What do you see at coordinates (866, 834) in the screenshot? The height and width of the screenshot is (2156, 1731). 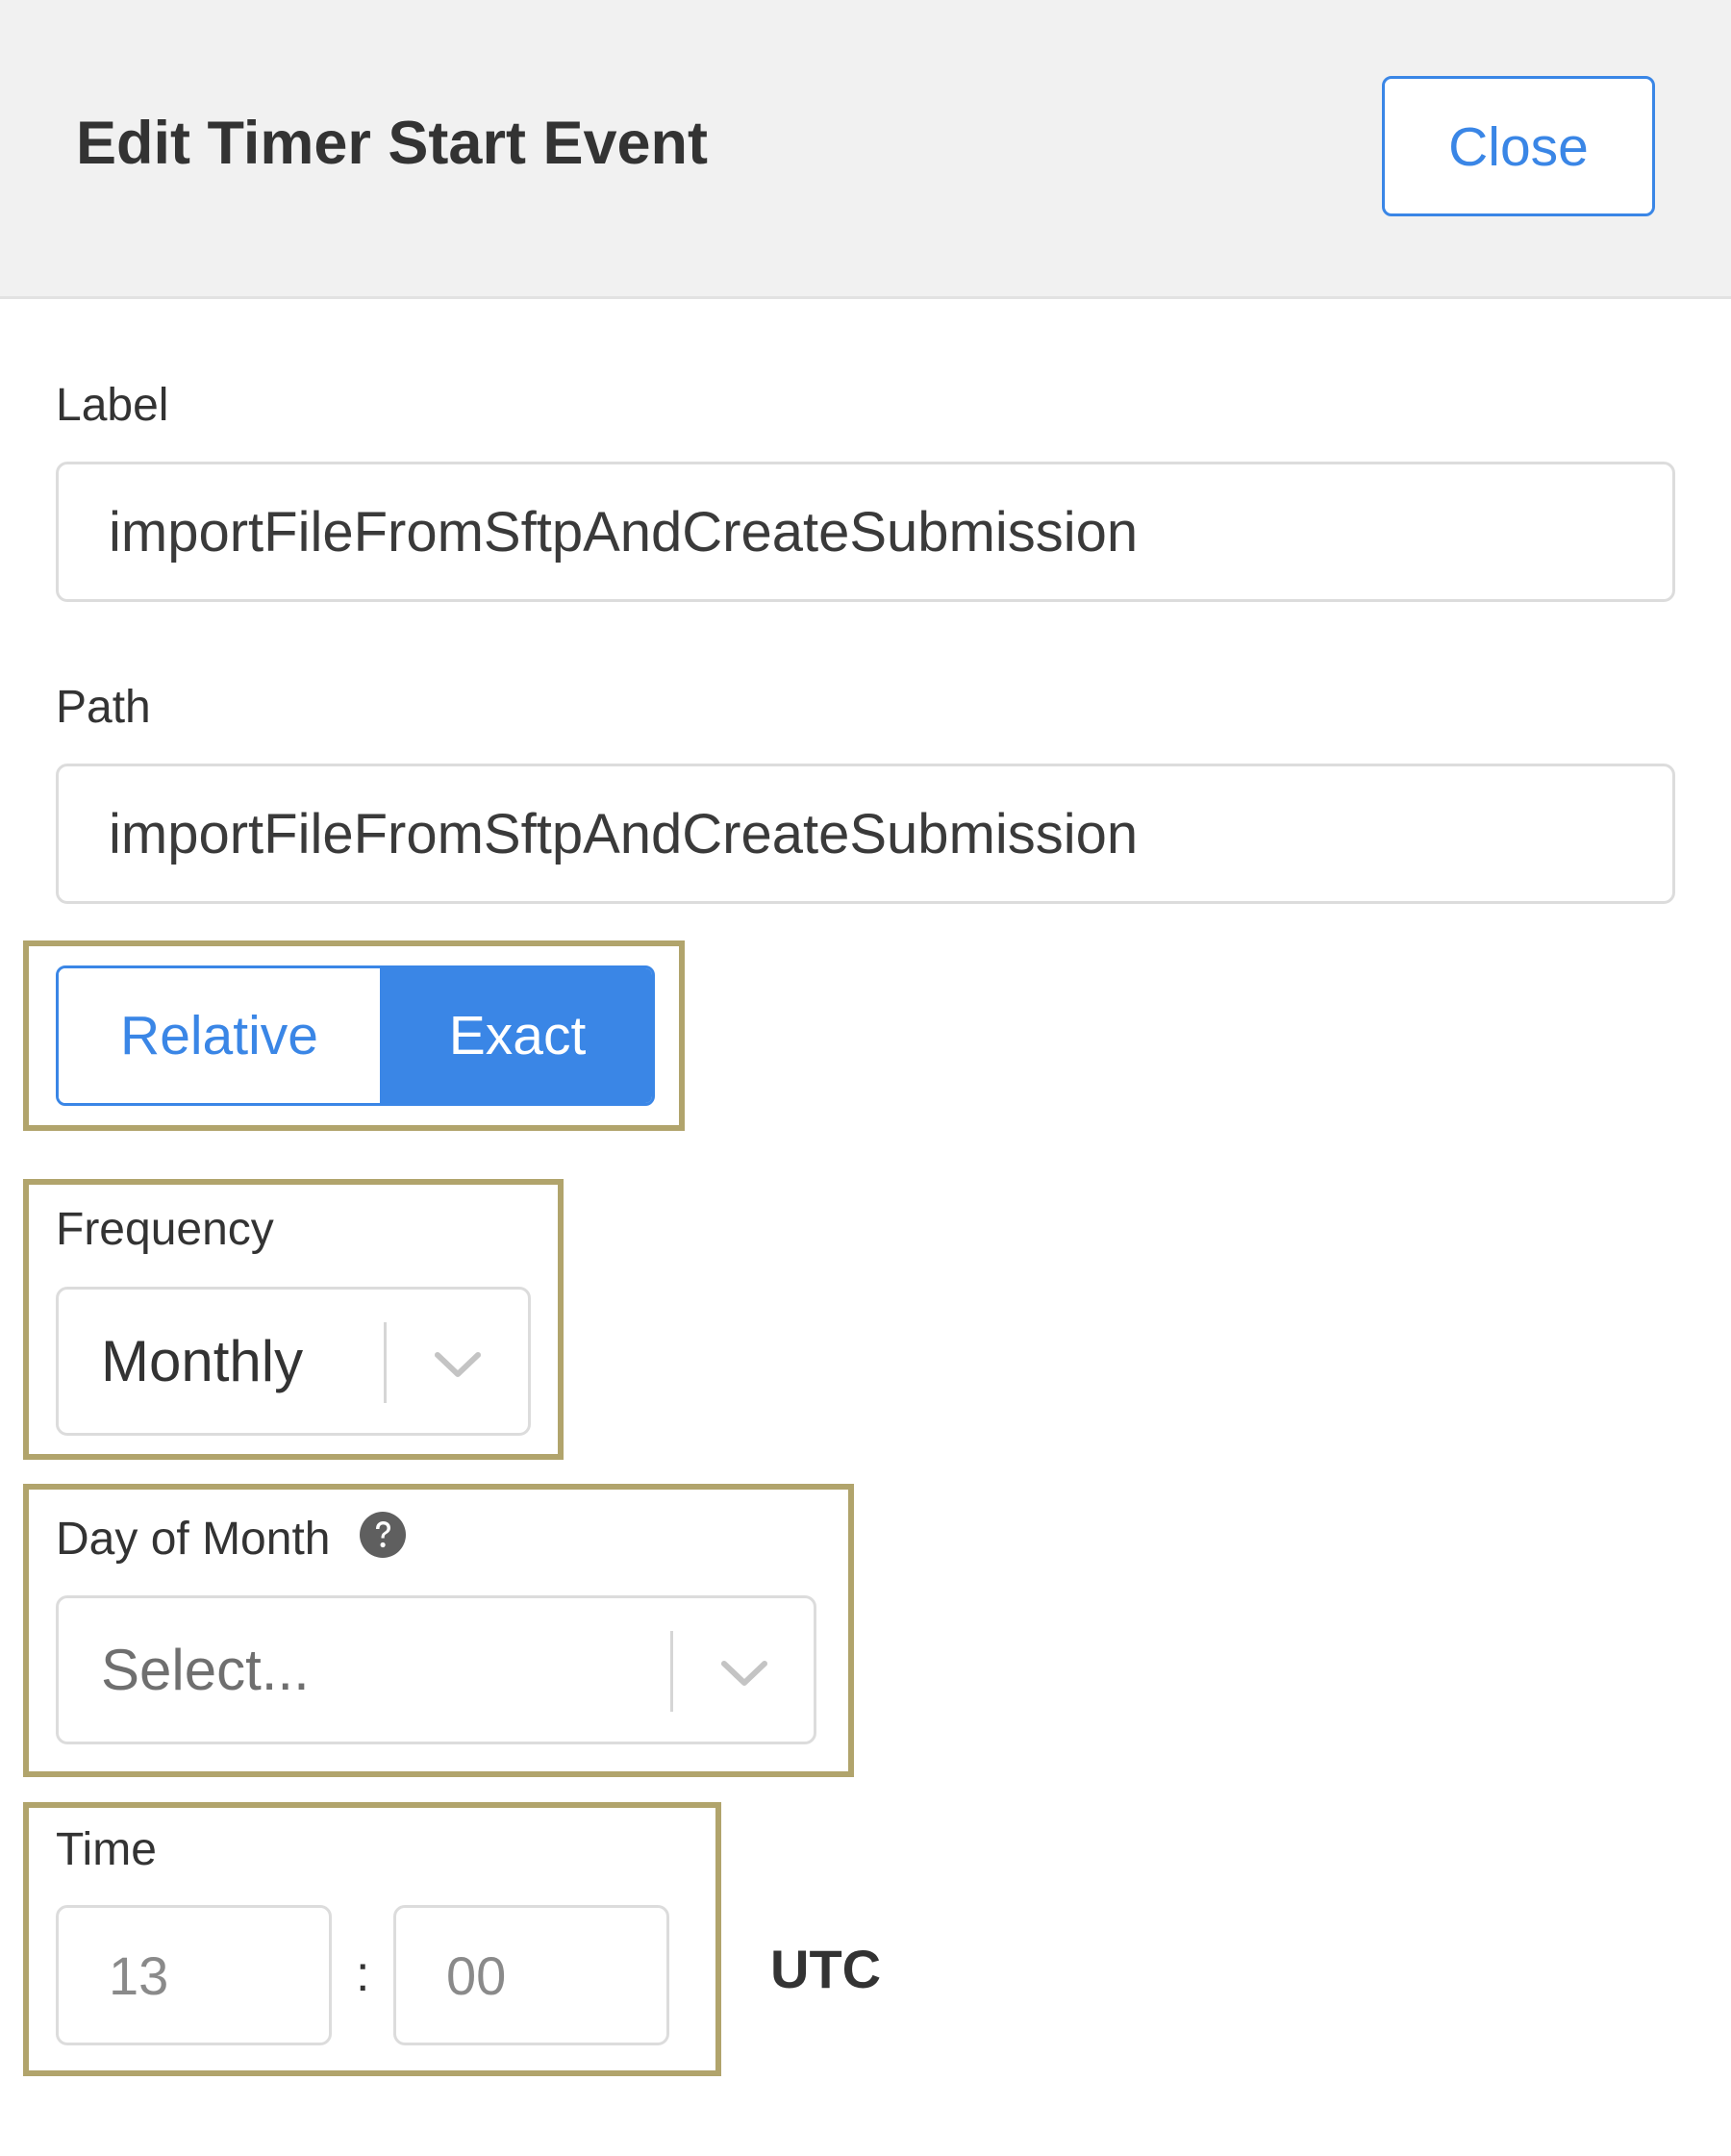 I see `path-input` at bounding box center [866, 834].